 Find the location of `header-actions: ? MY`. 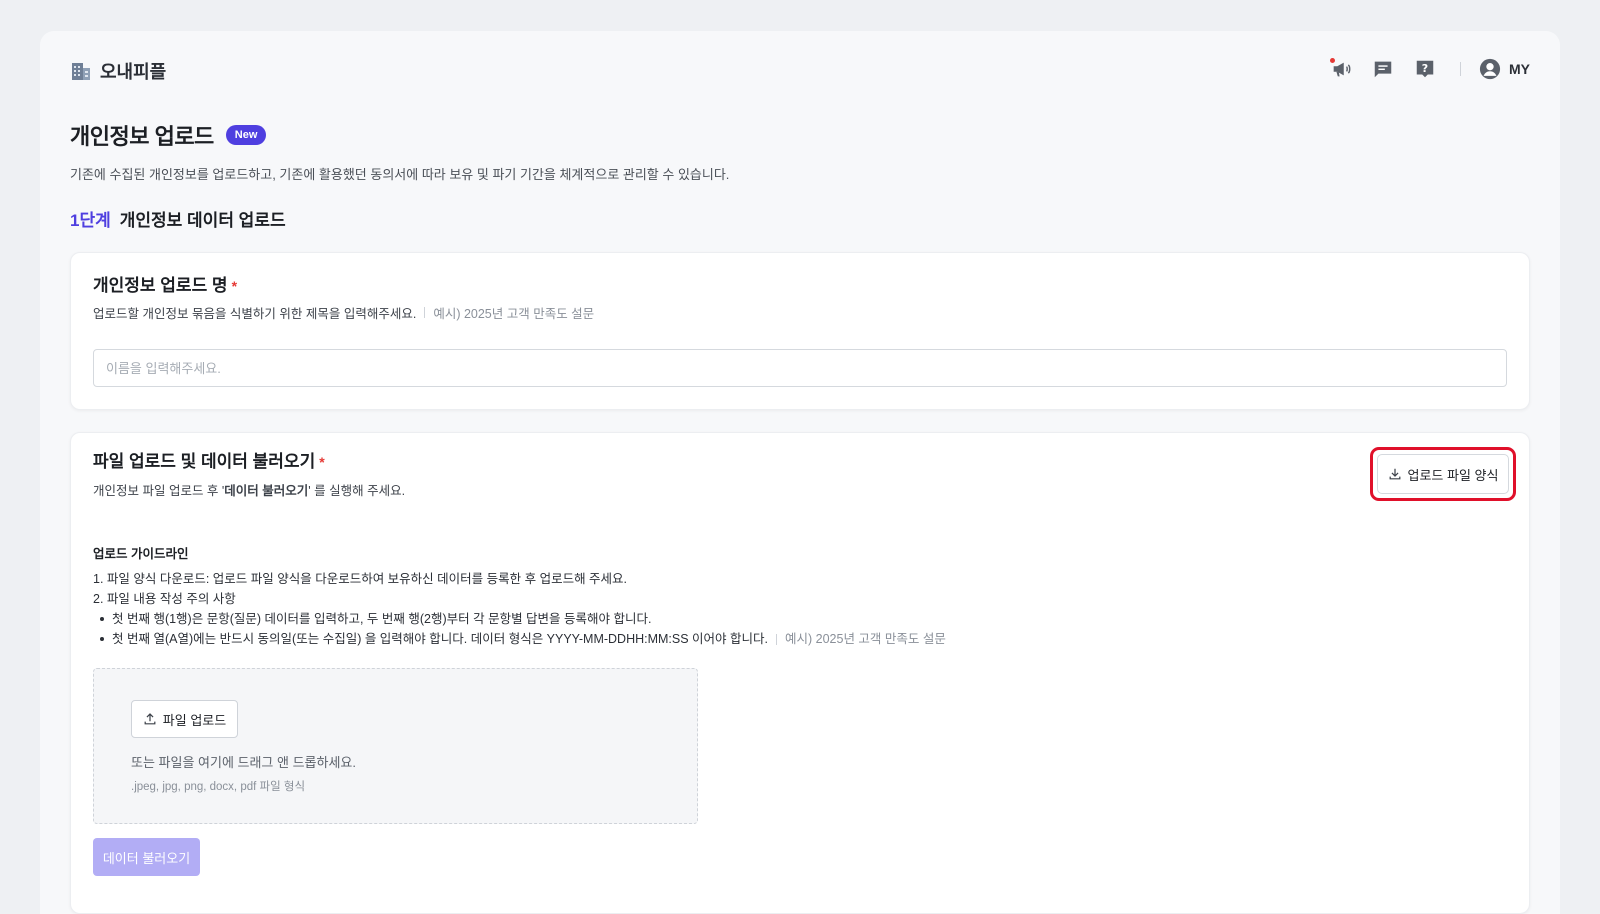

header-actions: ? MY is located at coordinates (1421, 69).